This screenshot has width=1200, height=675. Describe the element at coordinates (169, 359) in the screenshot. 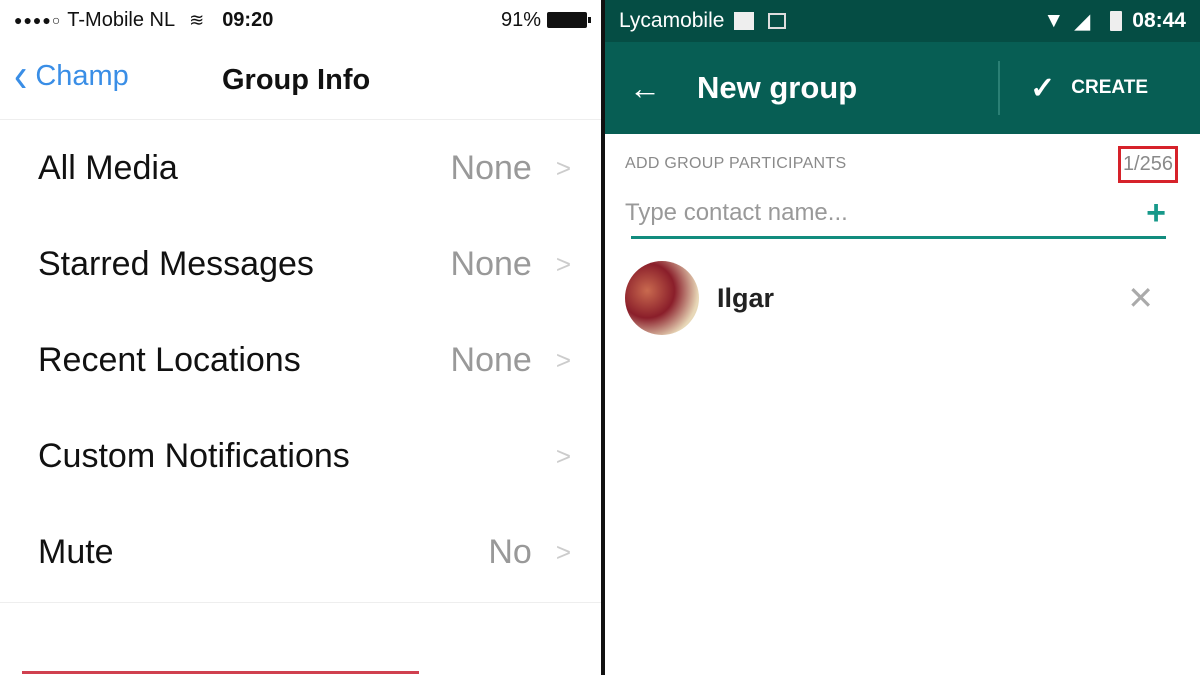

I see `row-label: Recent Locations` at that location.